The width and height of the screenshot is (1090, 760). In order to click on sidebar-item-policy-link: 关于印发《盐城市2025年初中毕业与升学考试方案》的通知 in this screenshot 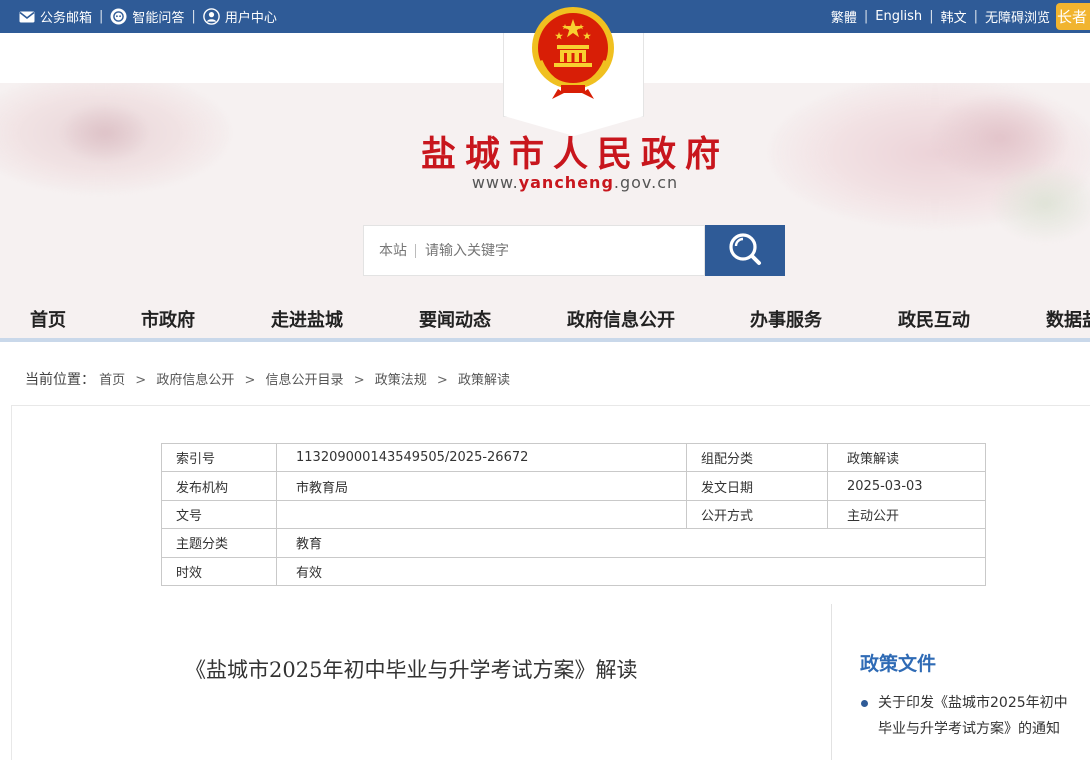, I will do `click(967, 716)`.